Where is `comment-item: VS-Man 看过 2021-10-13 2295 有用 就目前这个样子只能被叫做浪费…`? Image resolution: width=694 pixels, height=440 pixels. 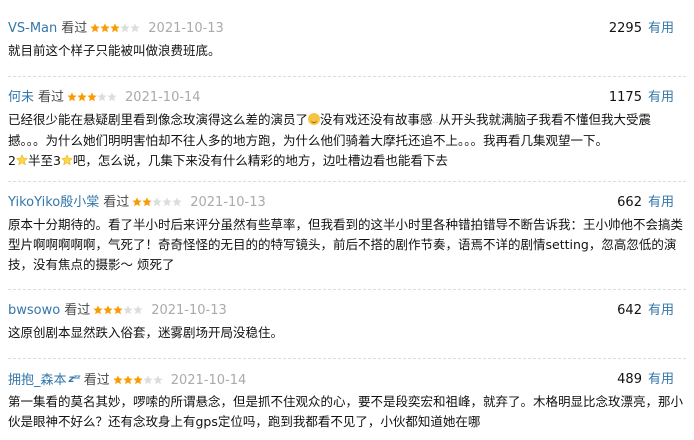 comment-item: VS-Man 看过 2021-10-13 2295 有用 就目前这个样子只能被叫做浪费… is located at coordinates (347, 40).